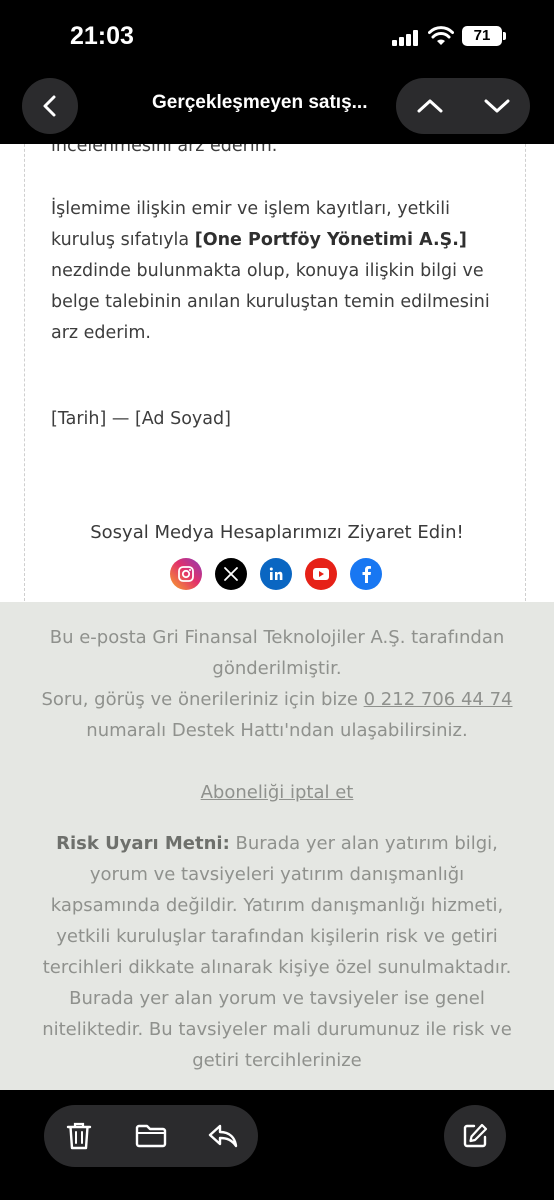  Describe the element at coordinates (321, 574) in the screenshot. I see `youtube-icon` at that location.